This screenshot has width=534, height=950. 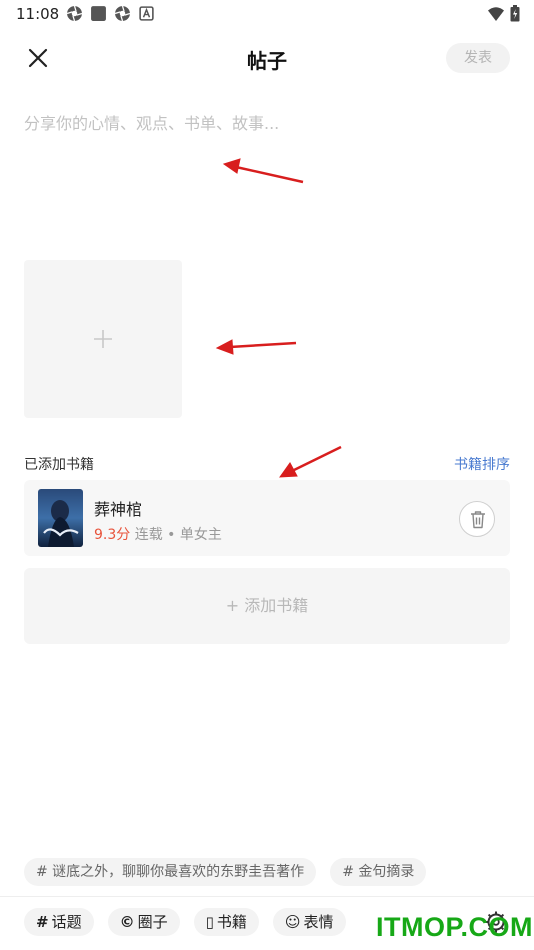 I want to click on trash-icon, so click(x=478, y=520).